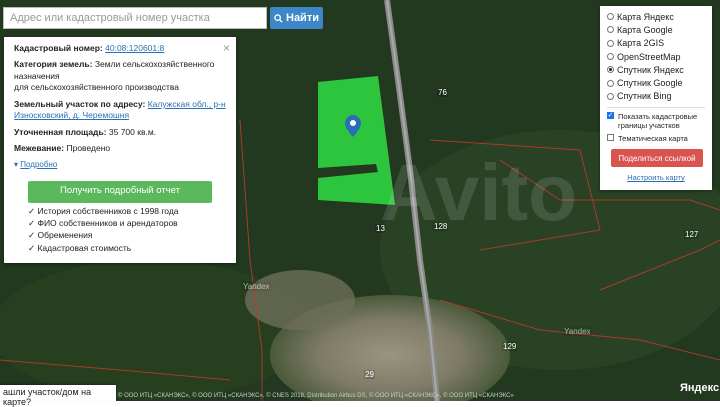 The width and height of the screenshot is (720, 407). I want to click on layer-option-2gis-map: Карта 2GIS, so click(656, 43).